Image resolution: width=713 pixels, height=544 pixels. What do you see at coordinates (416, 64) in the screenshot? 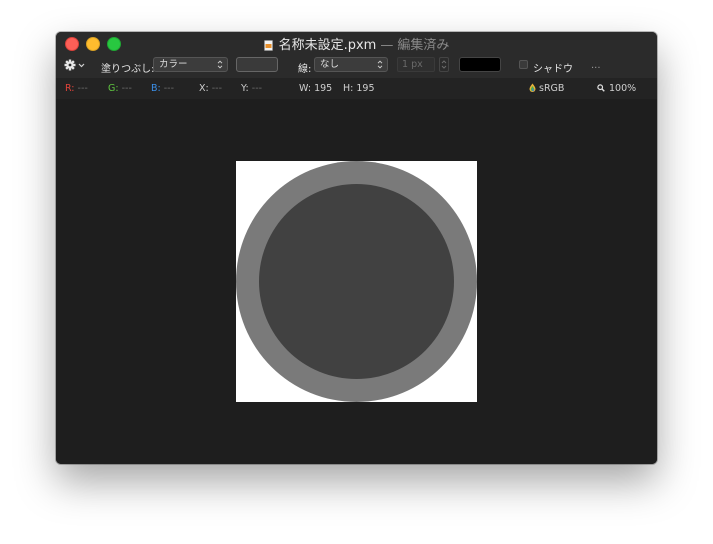
I see `stroke-width-field: 1 px` at bounding box center [416, 64].